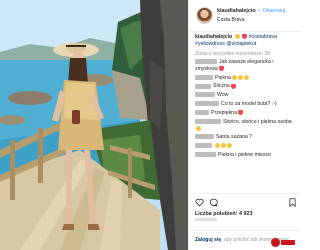  I want to click on comment-item: Śliczna, so click(245, 86).